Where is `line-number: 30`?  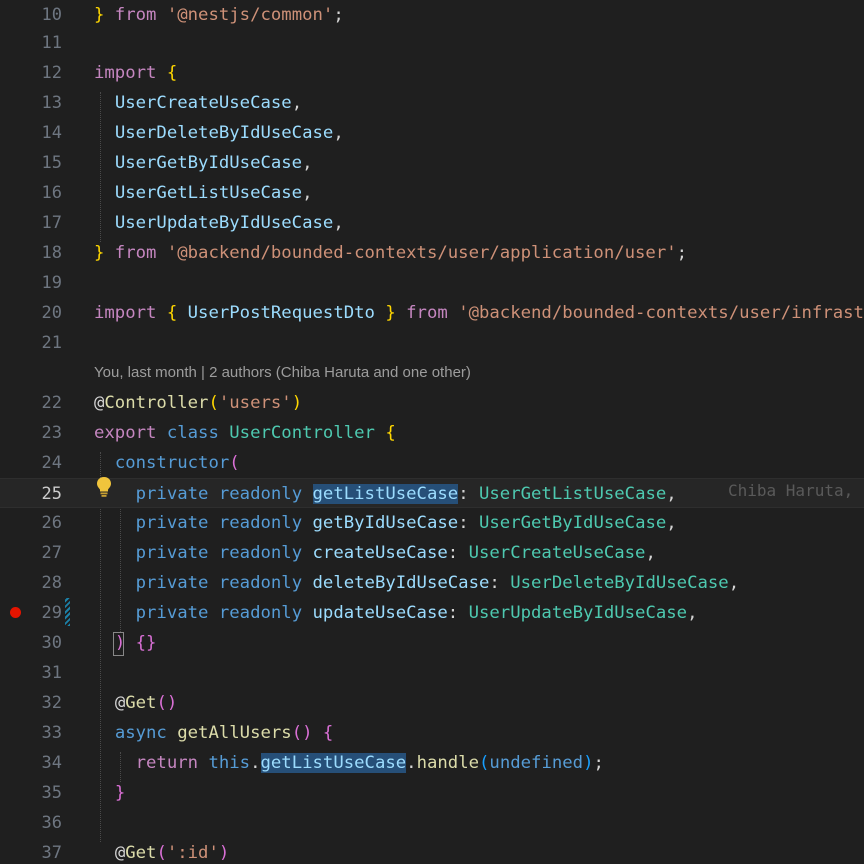 line-number: 30 is located at coordinates (31, 643).